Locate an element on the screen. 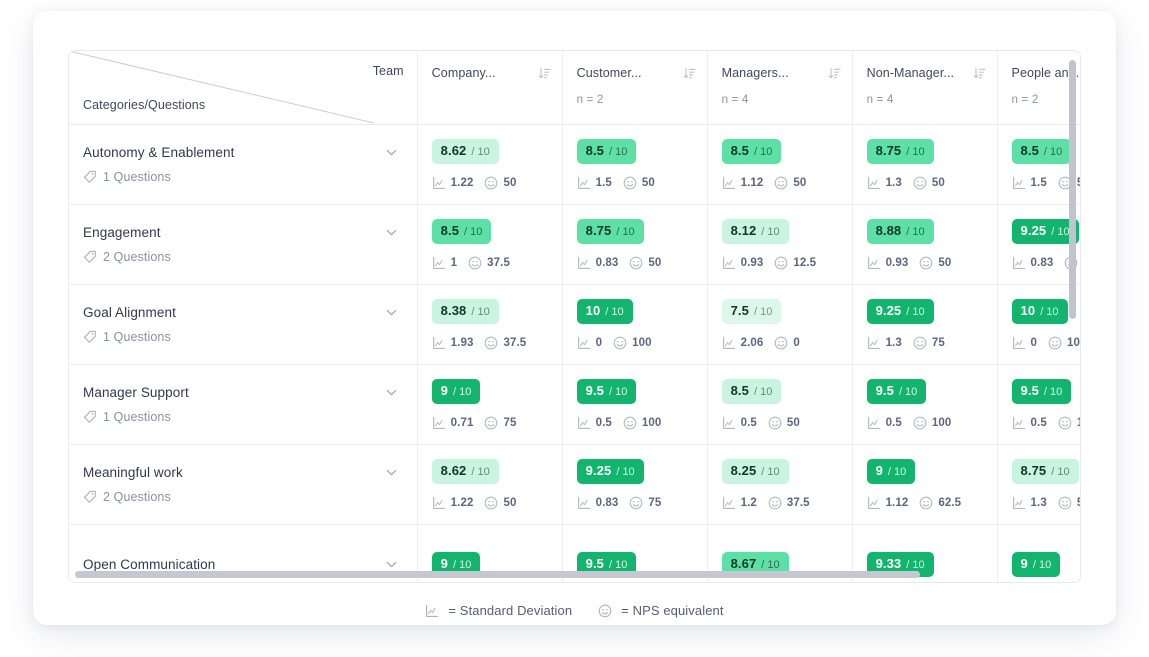  category-cell: Manager Support 1 Questions is located at coordinates (243, 404).